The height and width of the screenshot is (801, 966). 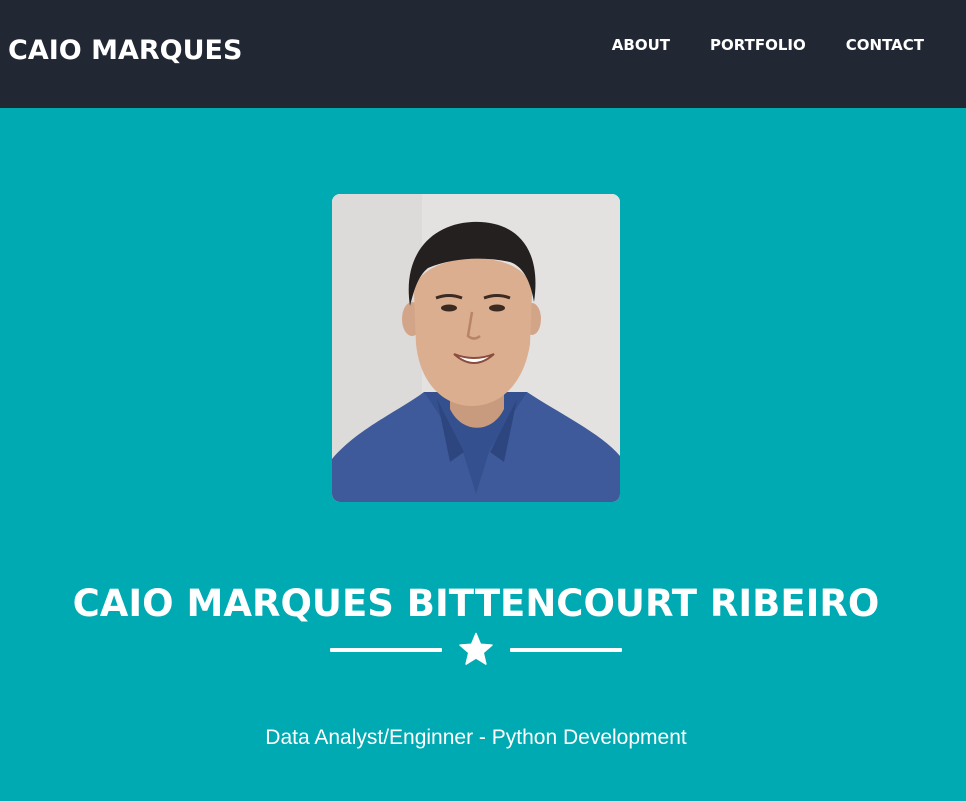 I want to click on divider-star, so click(x=476, y=650).